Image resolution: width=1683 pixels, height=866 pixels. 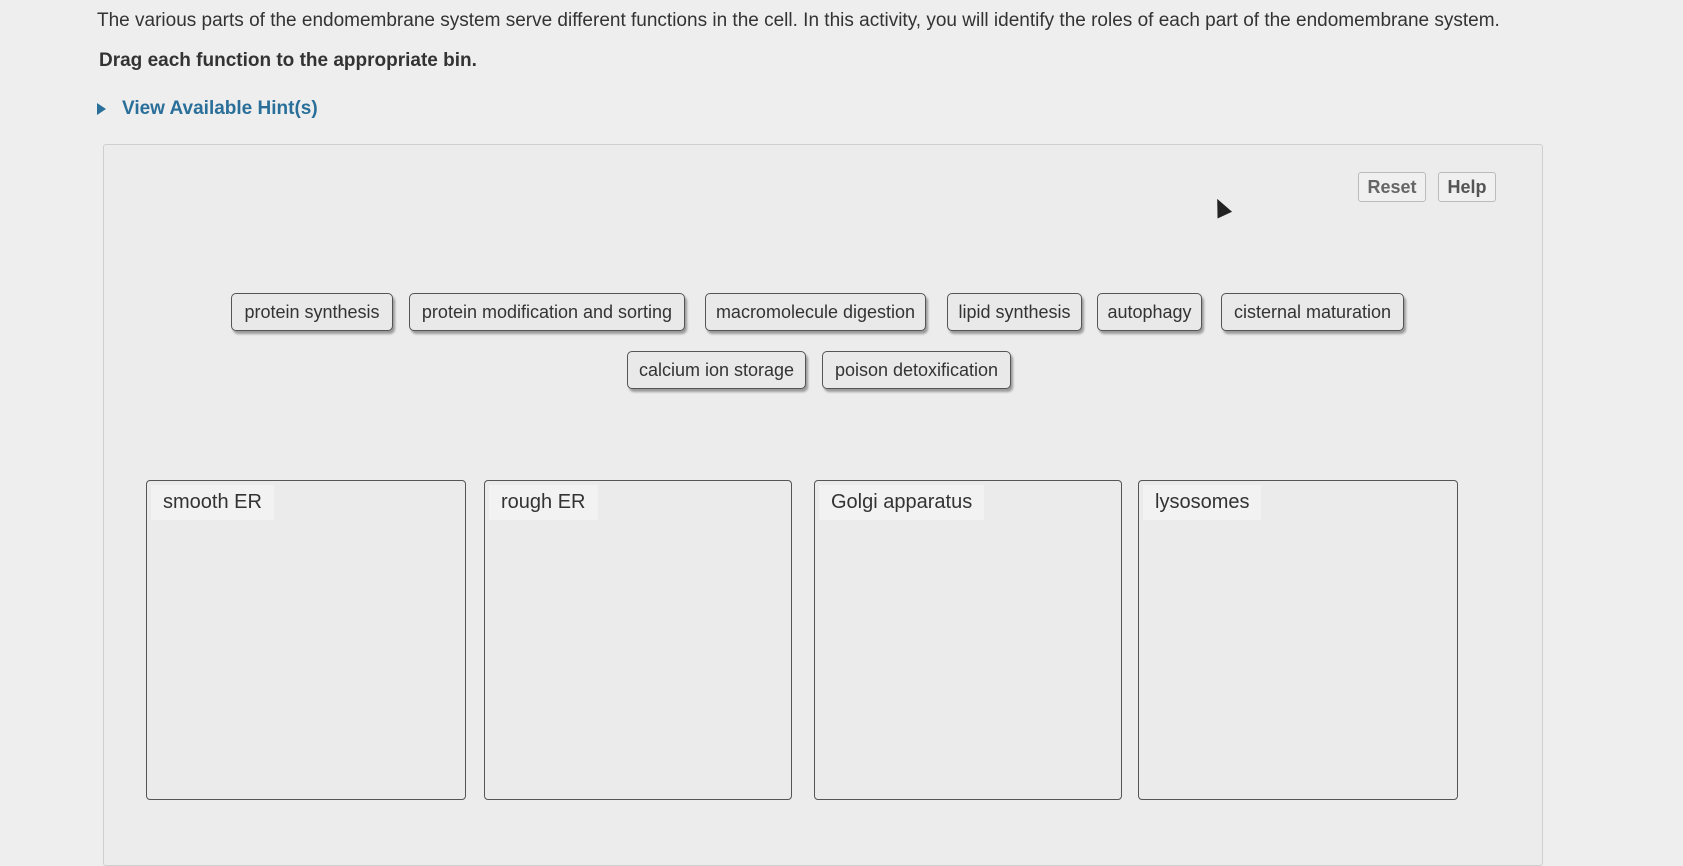 I want to click on bin-golgi-apparatus: Golgi apparatus, so click(x=968, y=640).